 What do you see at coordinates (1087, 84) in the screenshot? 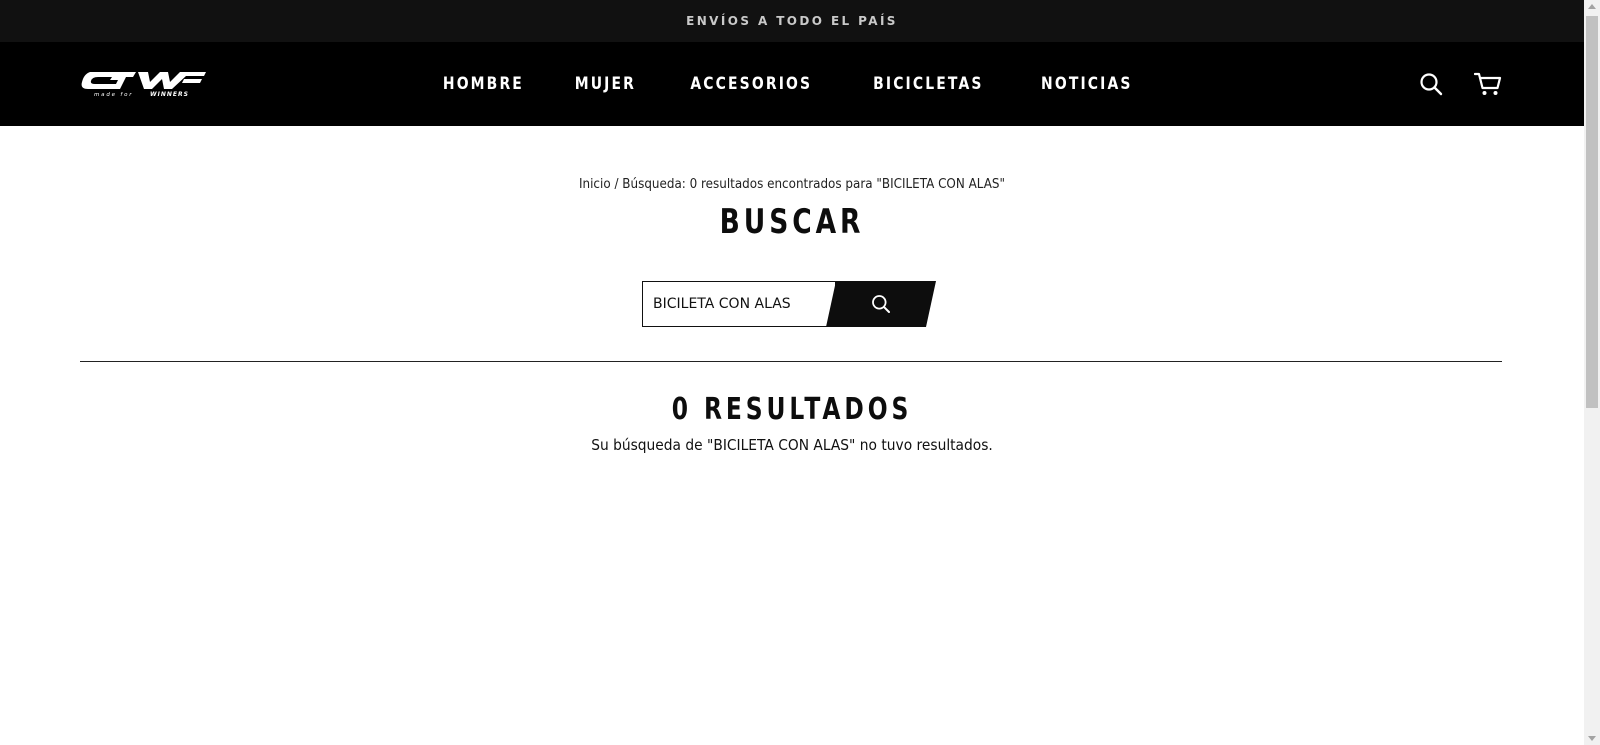
I see `nav-item-noticias: NOTICIAS` at bounding box center [1087, 84].